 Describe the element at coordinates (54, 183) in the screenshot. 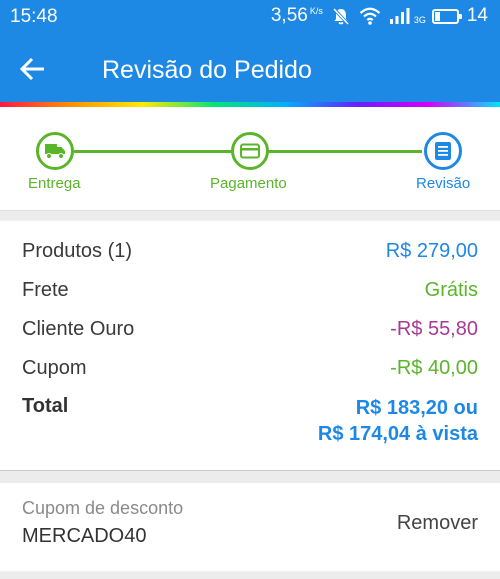

I see `step-label-entrega: Entrega` at that location.